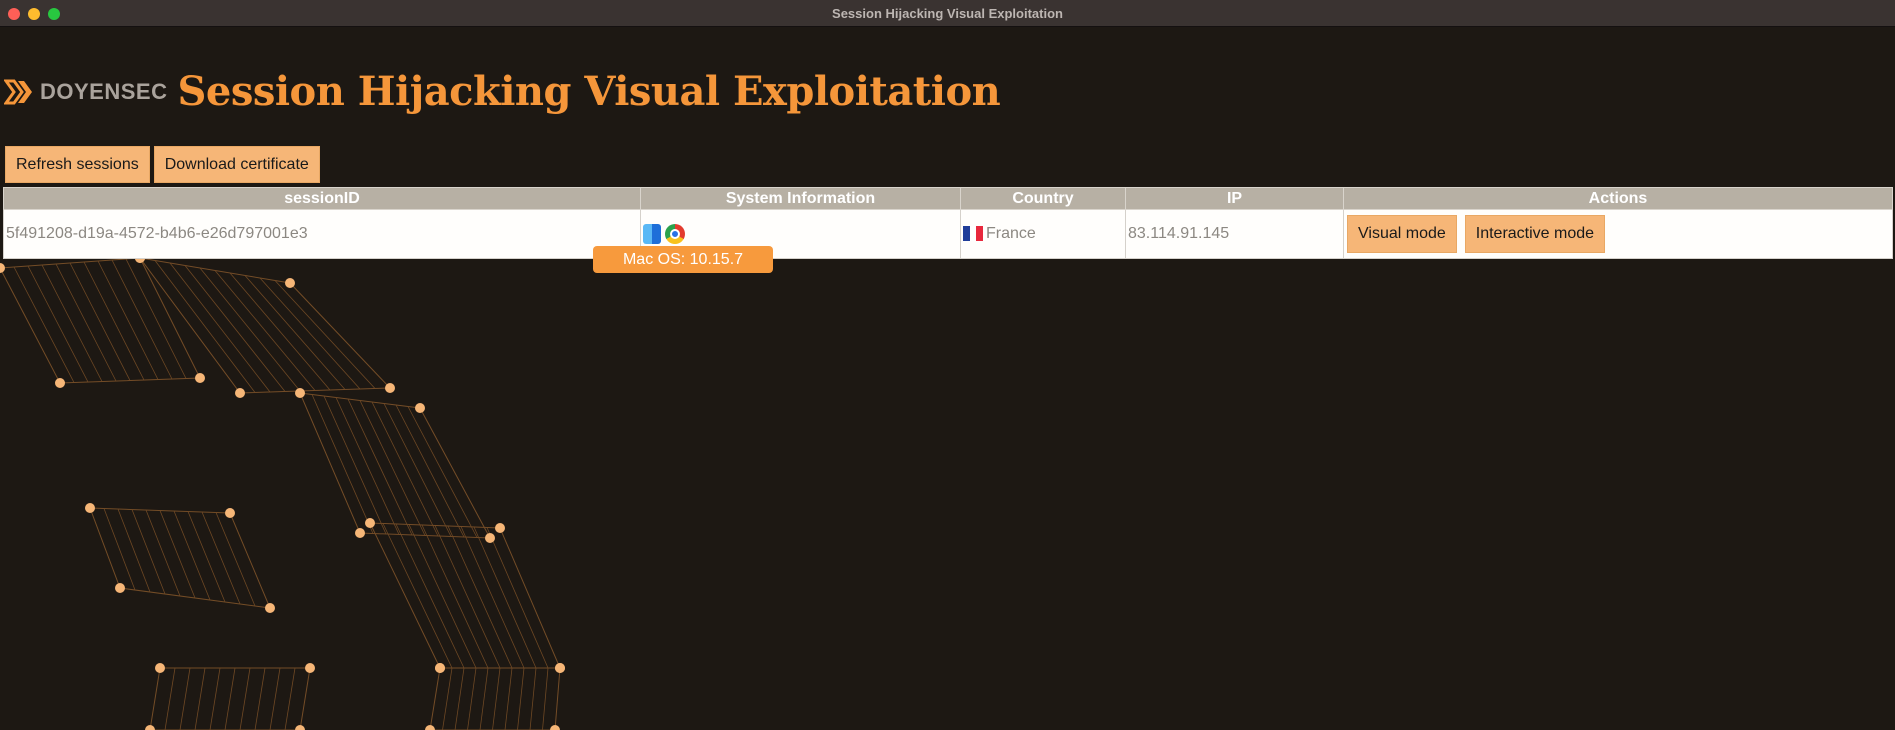 The image size is (1895, 730). Describe the element at coordinates (236, 164) in the screenshot. I see `download-certificate-button: Download certificate` at that location.